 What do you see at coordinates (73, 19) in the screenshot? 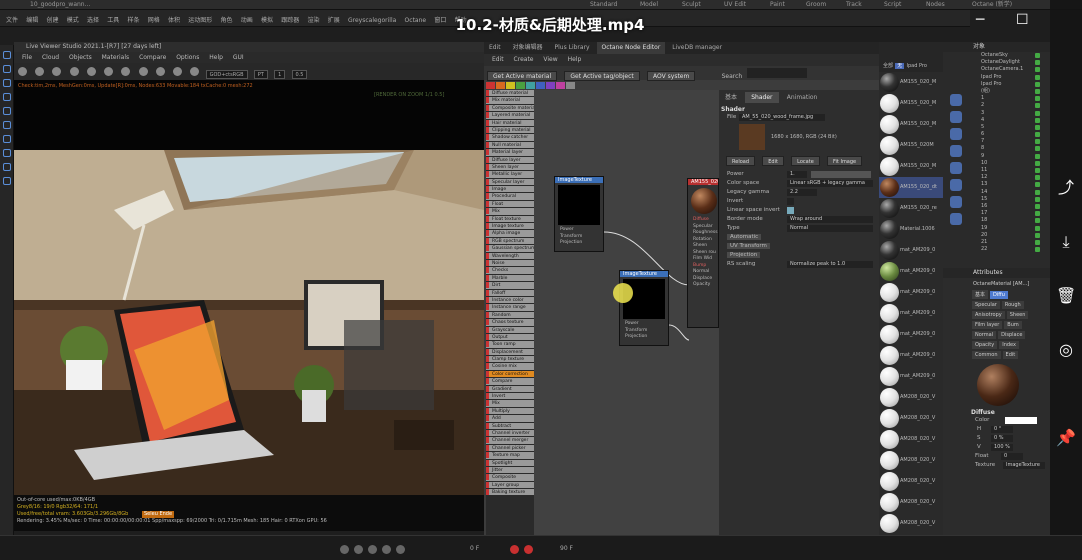
I see `menu-mode: 模式` at bounding box center [73, 19].